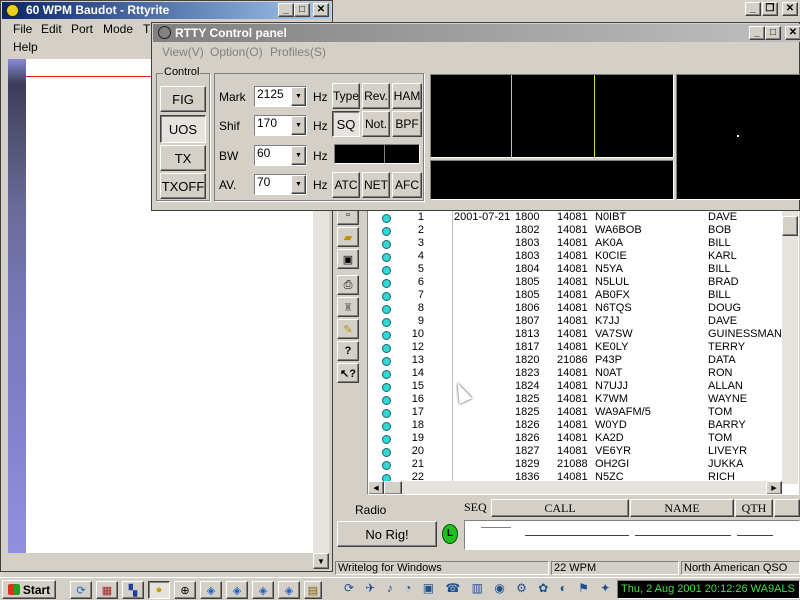 This screenshot has height=600, width=800. What do you see at coordinates (376, 487) in the screenshot?
I see `hscroll-left-button: ◀` at bounding box center [376, 487].